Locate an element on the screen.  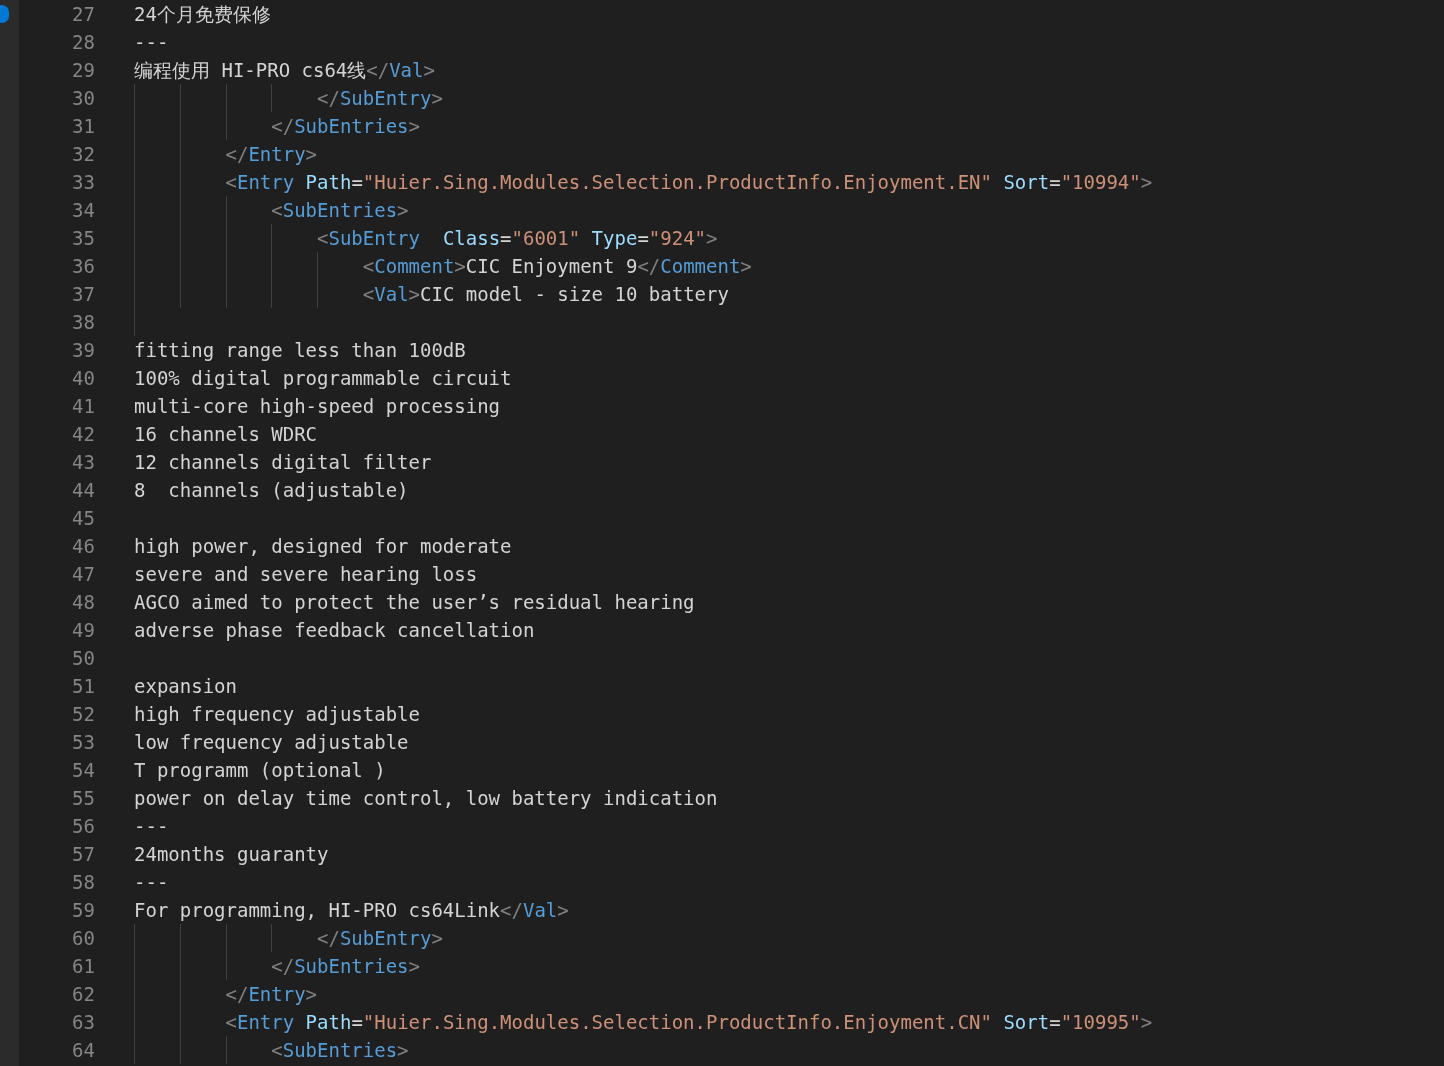
code-text: 12 channels digital filter is located at coordinates (283, 462).